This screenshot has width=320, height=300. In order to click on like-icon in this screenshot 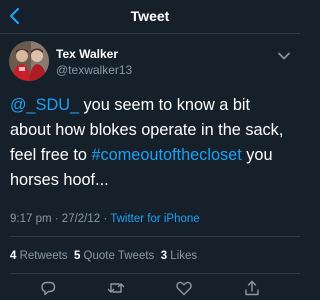, I will do `click(184, 288)`.